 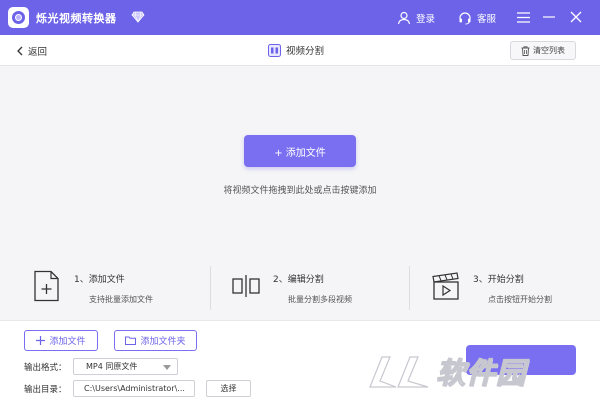 I want to click on gem-icon, so click(x=138, y=17).